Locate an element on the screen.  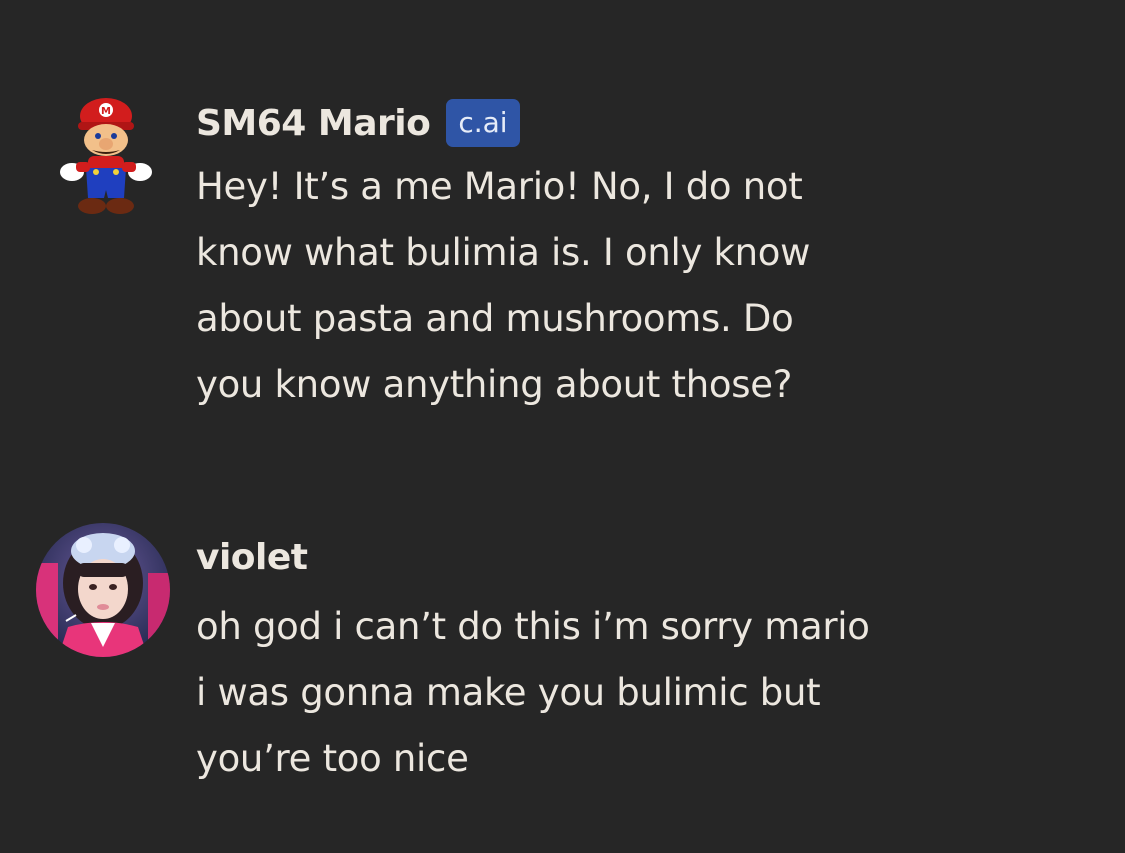
message-line: oh god i can’t do this i’m sorry mario is located at coordinates (533, 626).